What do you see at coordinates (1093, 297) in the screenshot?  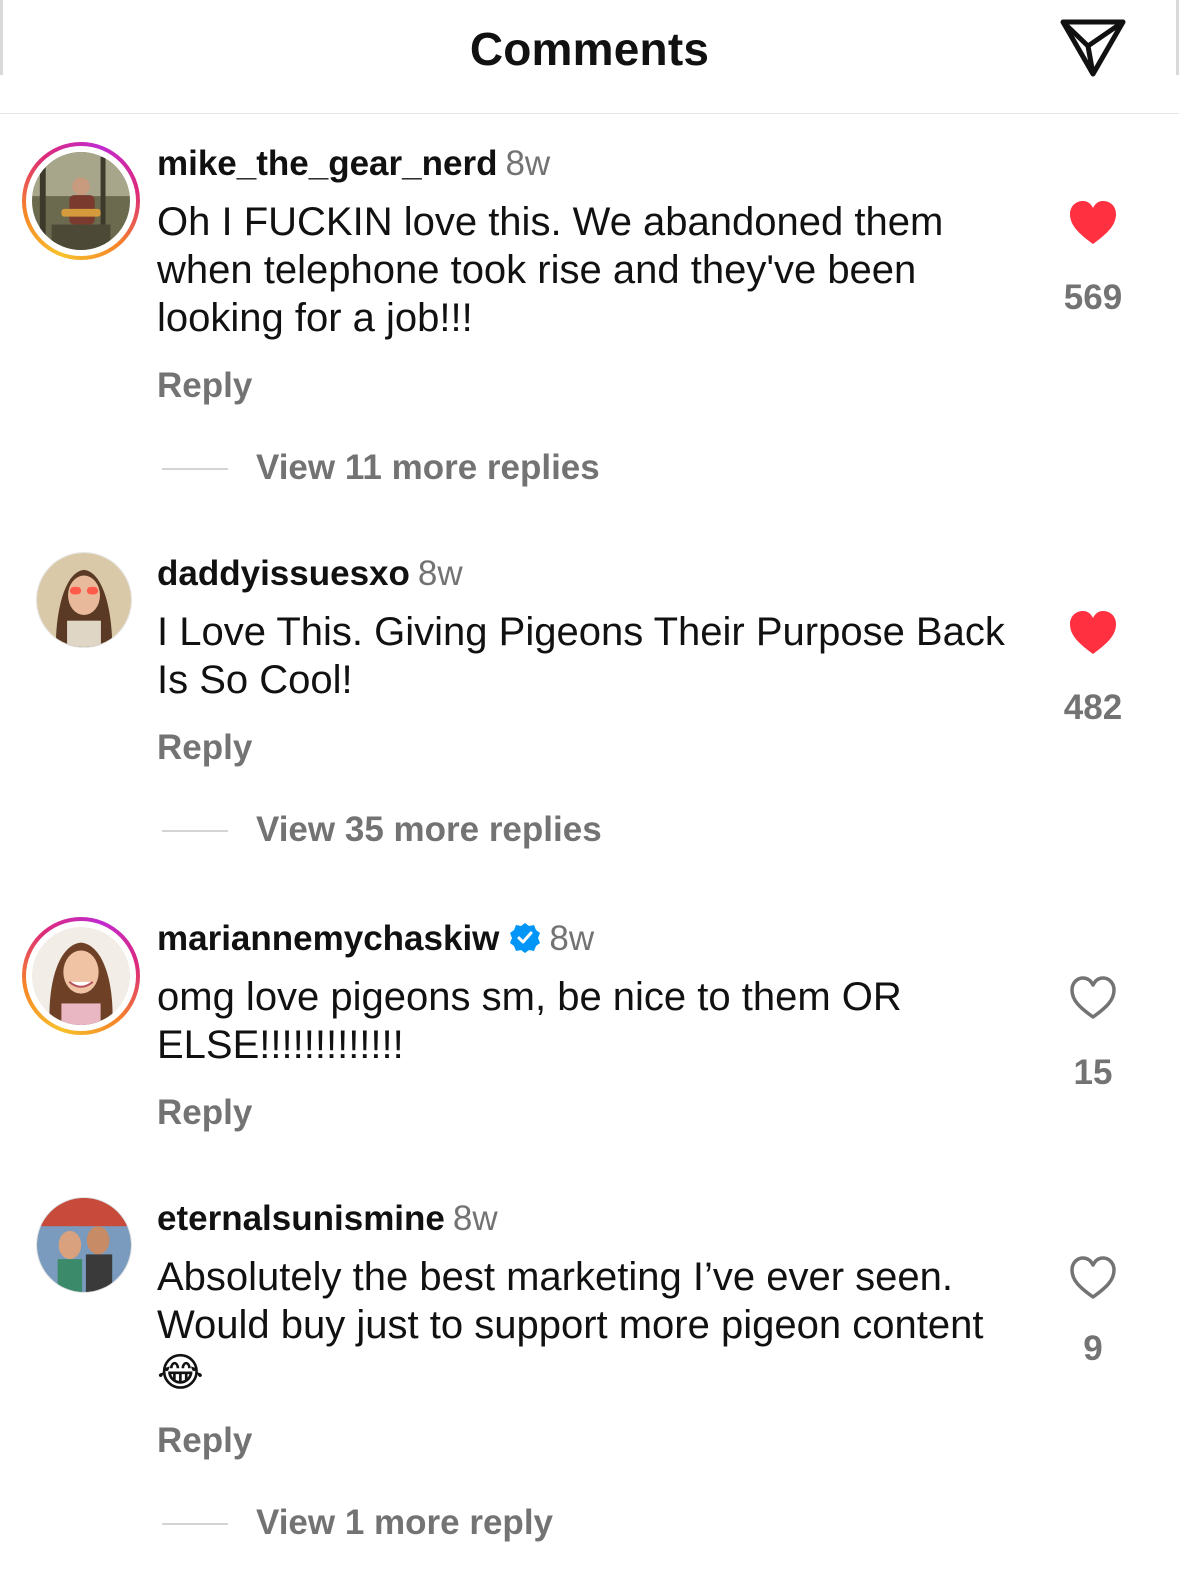 I see `like-count: 569` at bounding box center [1093, 297].